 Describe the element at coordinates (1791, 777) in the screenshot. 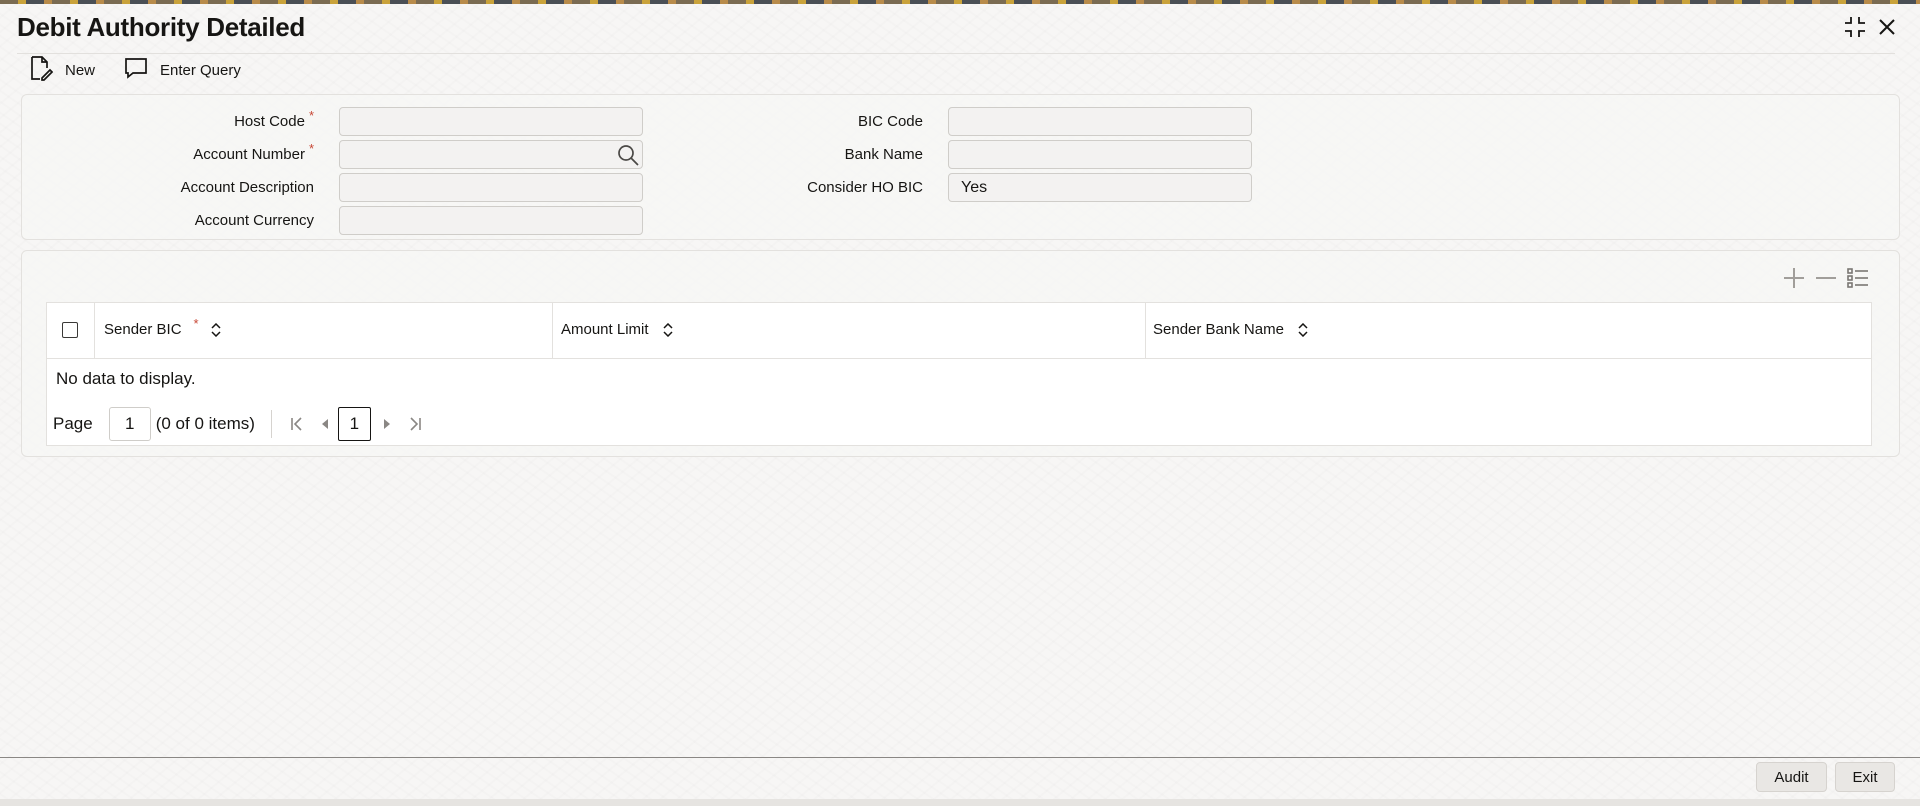

I see `audit-button: Audit` at that location.